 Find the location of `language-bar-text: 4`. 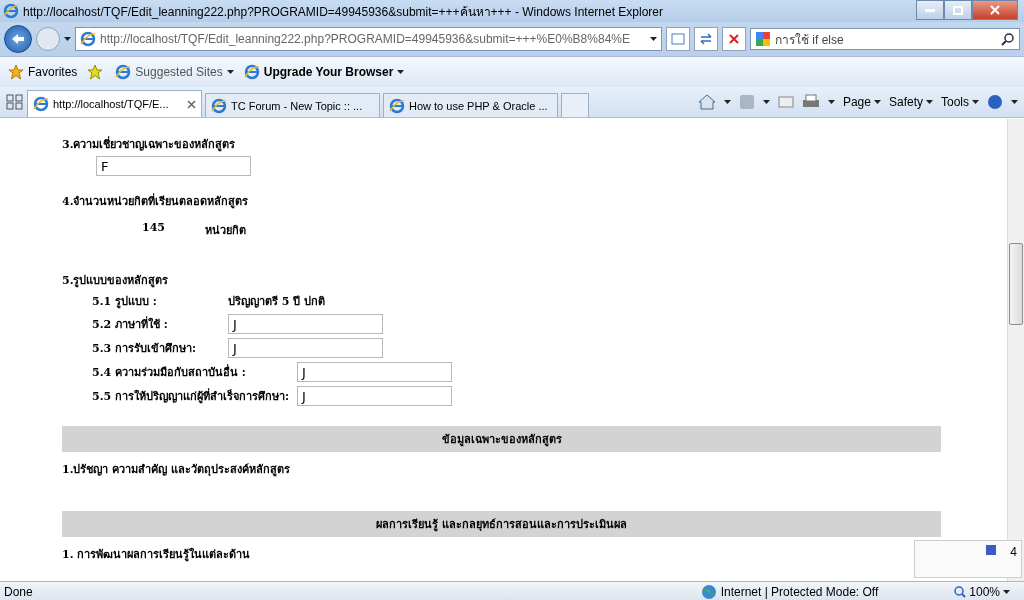

language-bar-text: 4 is located at coordinates (1013, 553).